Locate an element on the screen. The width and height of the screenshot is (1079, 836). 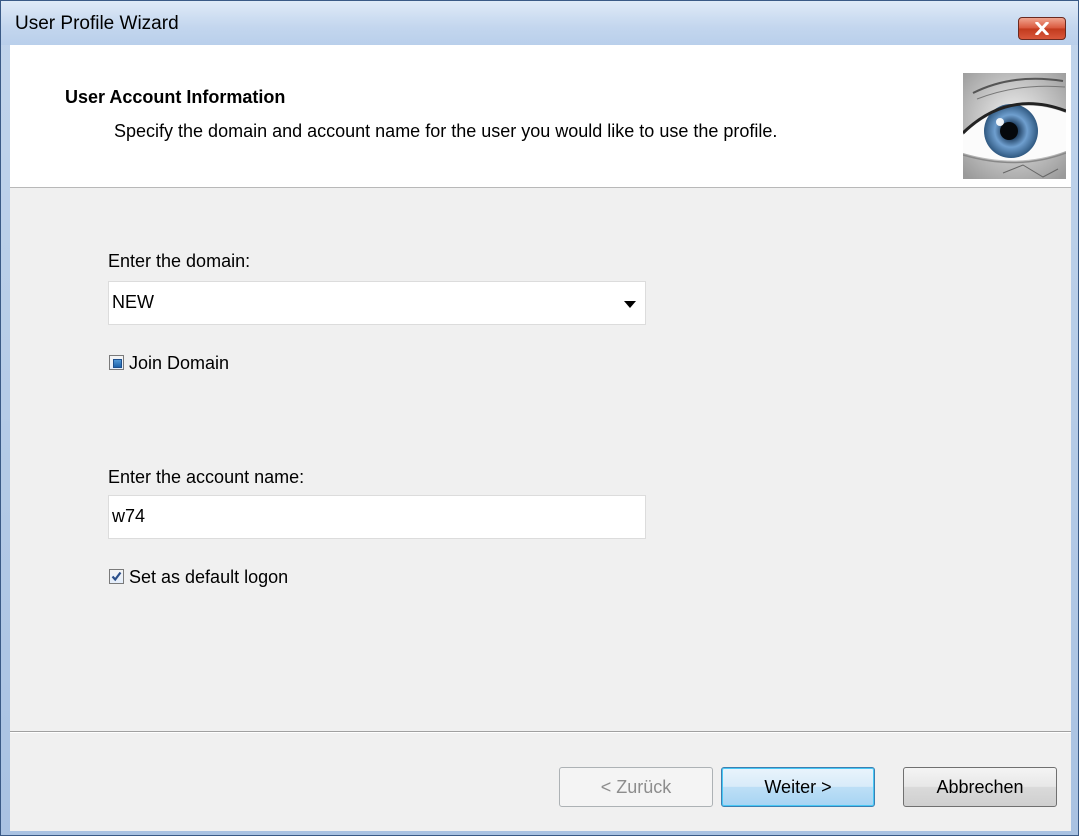
next-button: Weiter > is located at coordinates (798, 787).